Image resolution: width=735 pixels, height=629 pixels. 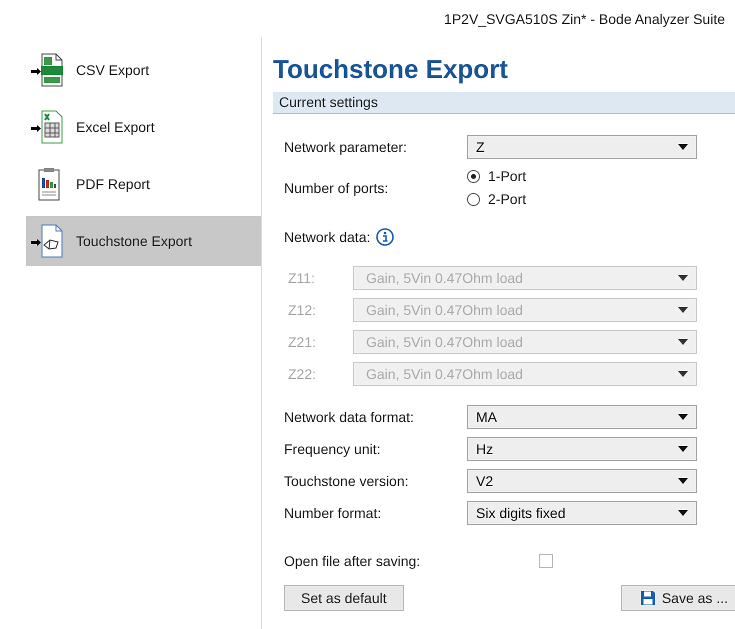 I want to click on dropdown: Six digits fixed, so click(x=582, y=513).